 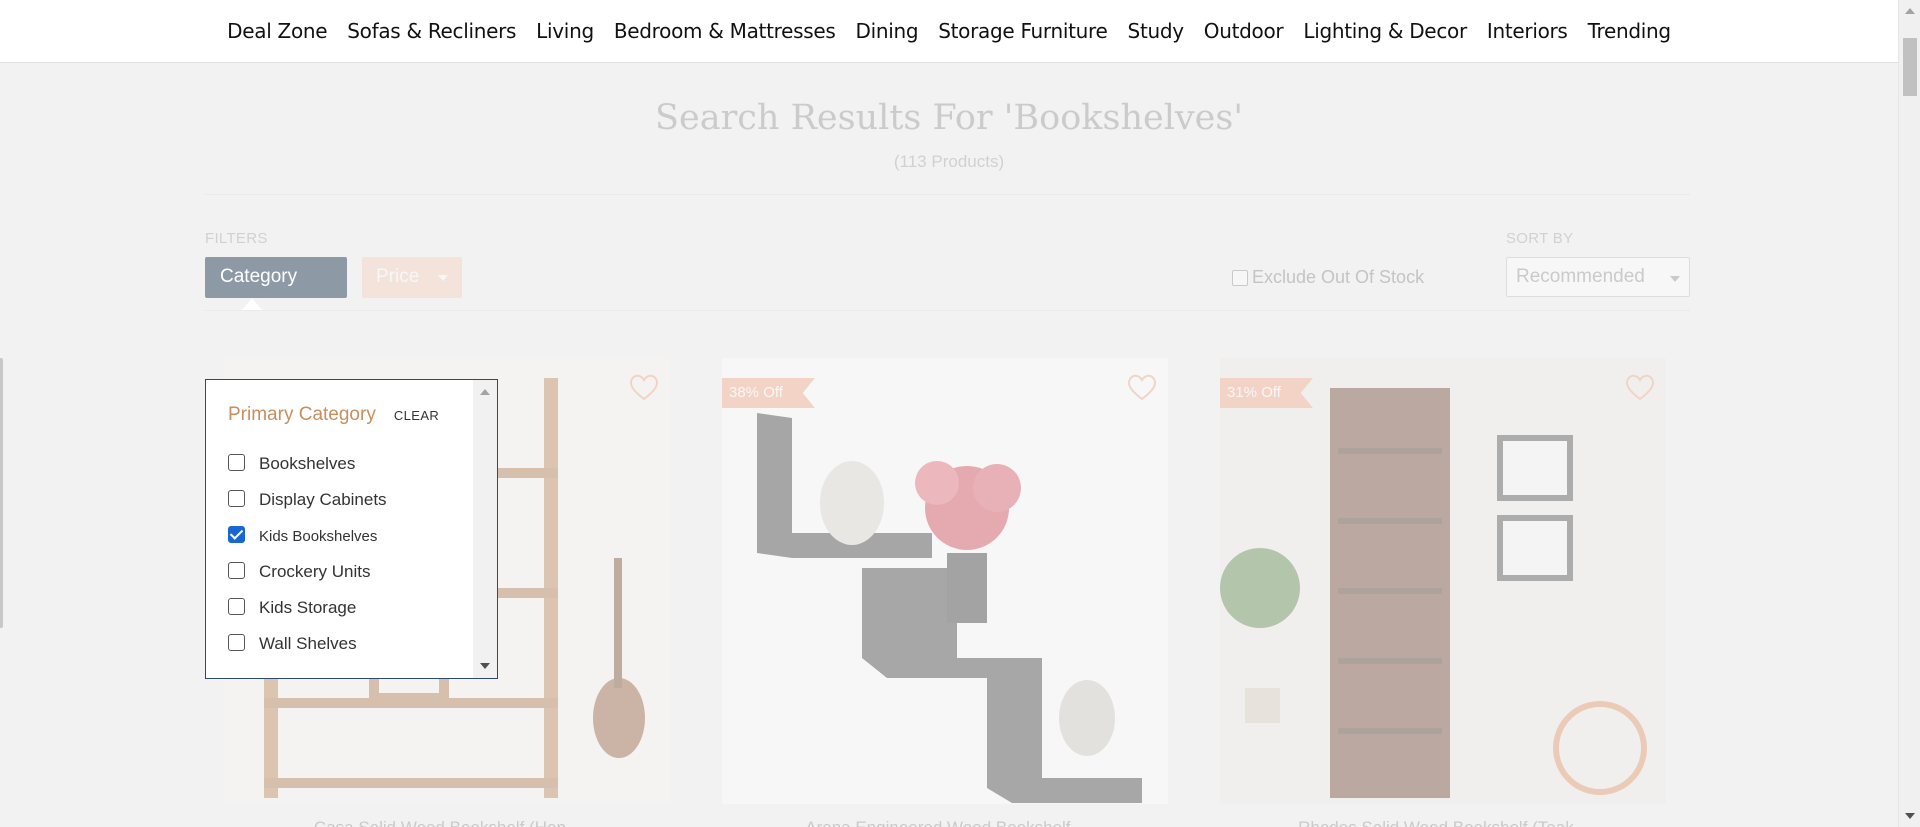 What do you see at coordinates (416, 415) in the screenshot?
I see `clear-button: CLEAR` at bounding box center [416, 415].